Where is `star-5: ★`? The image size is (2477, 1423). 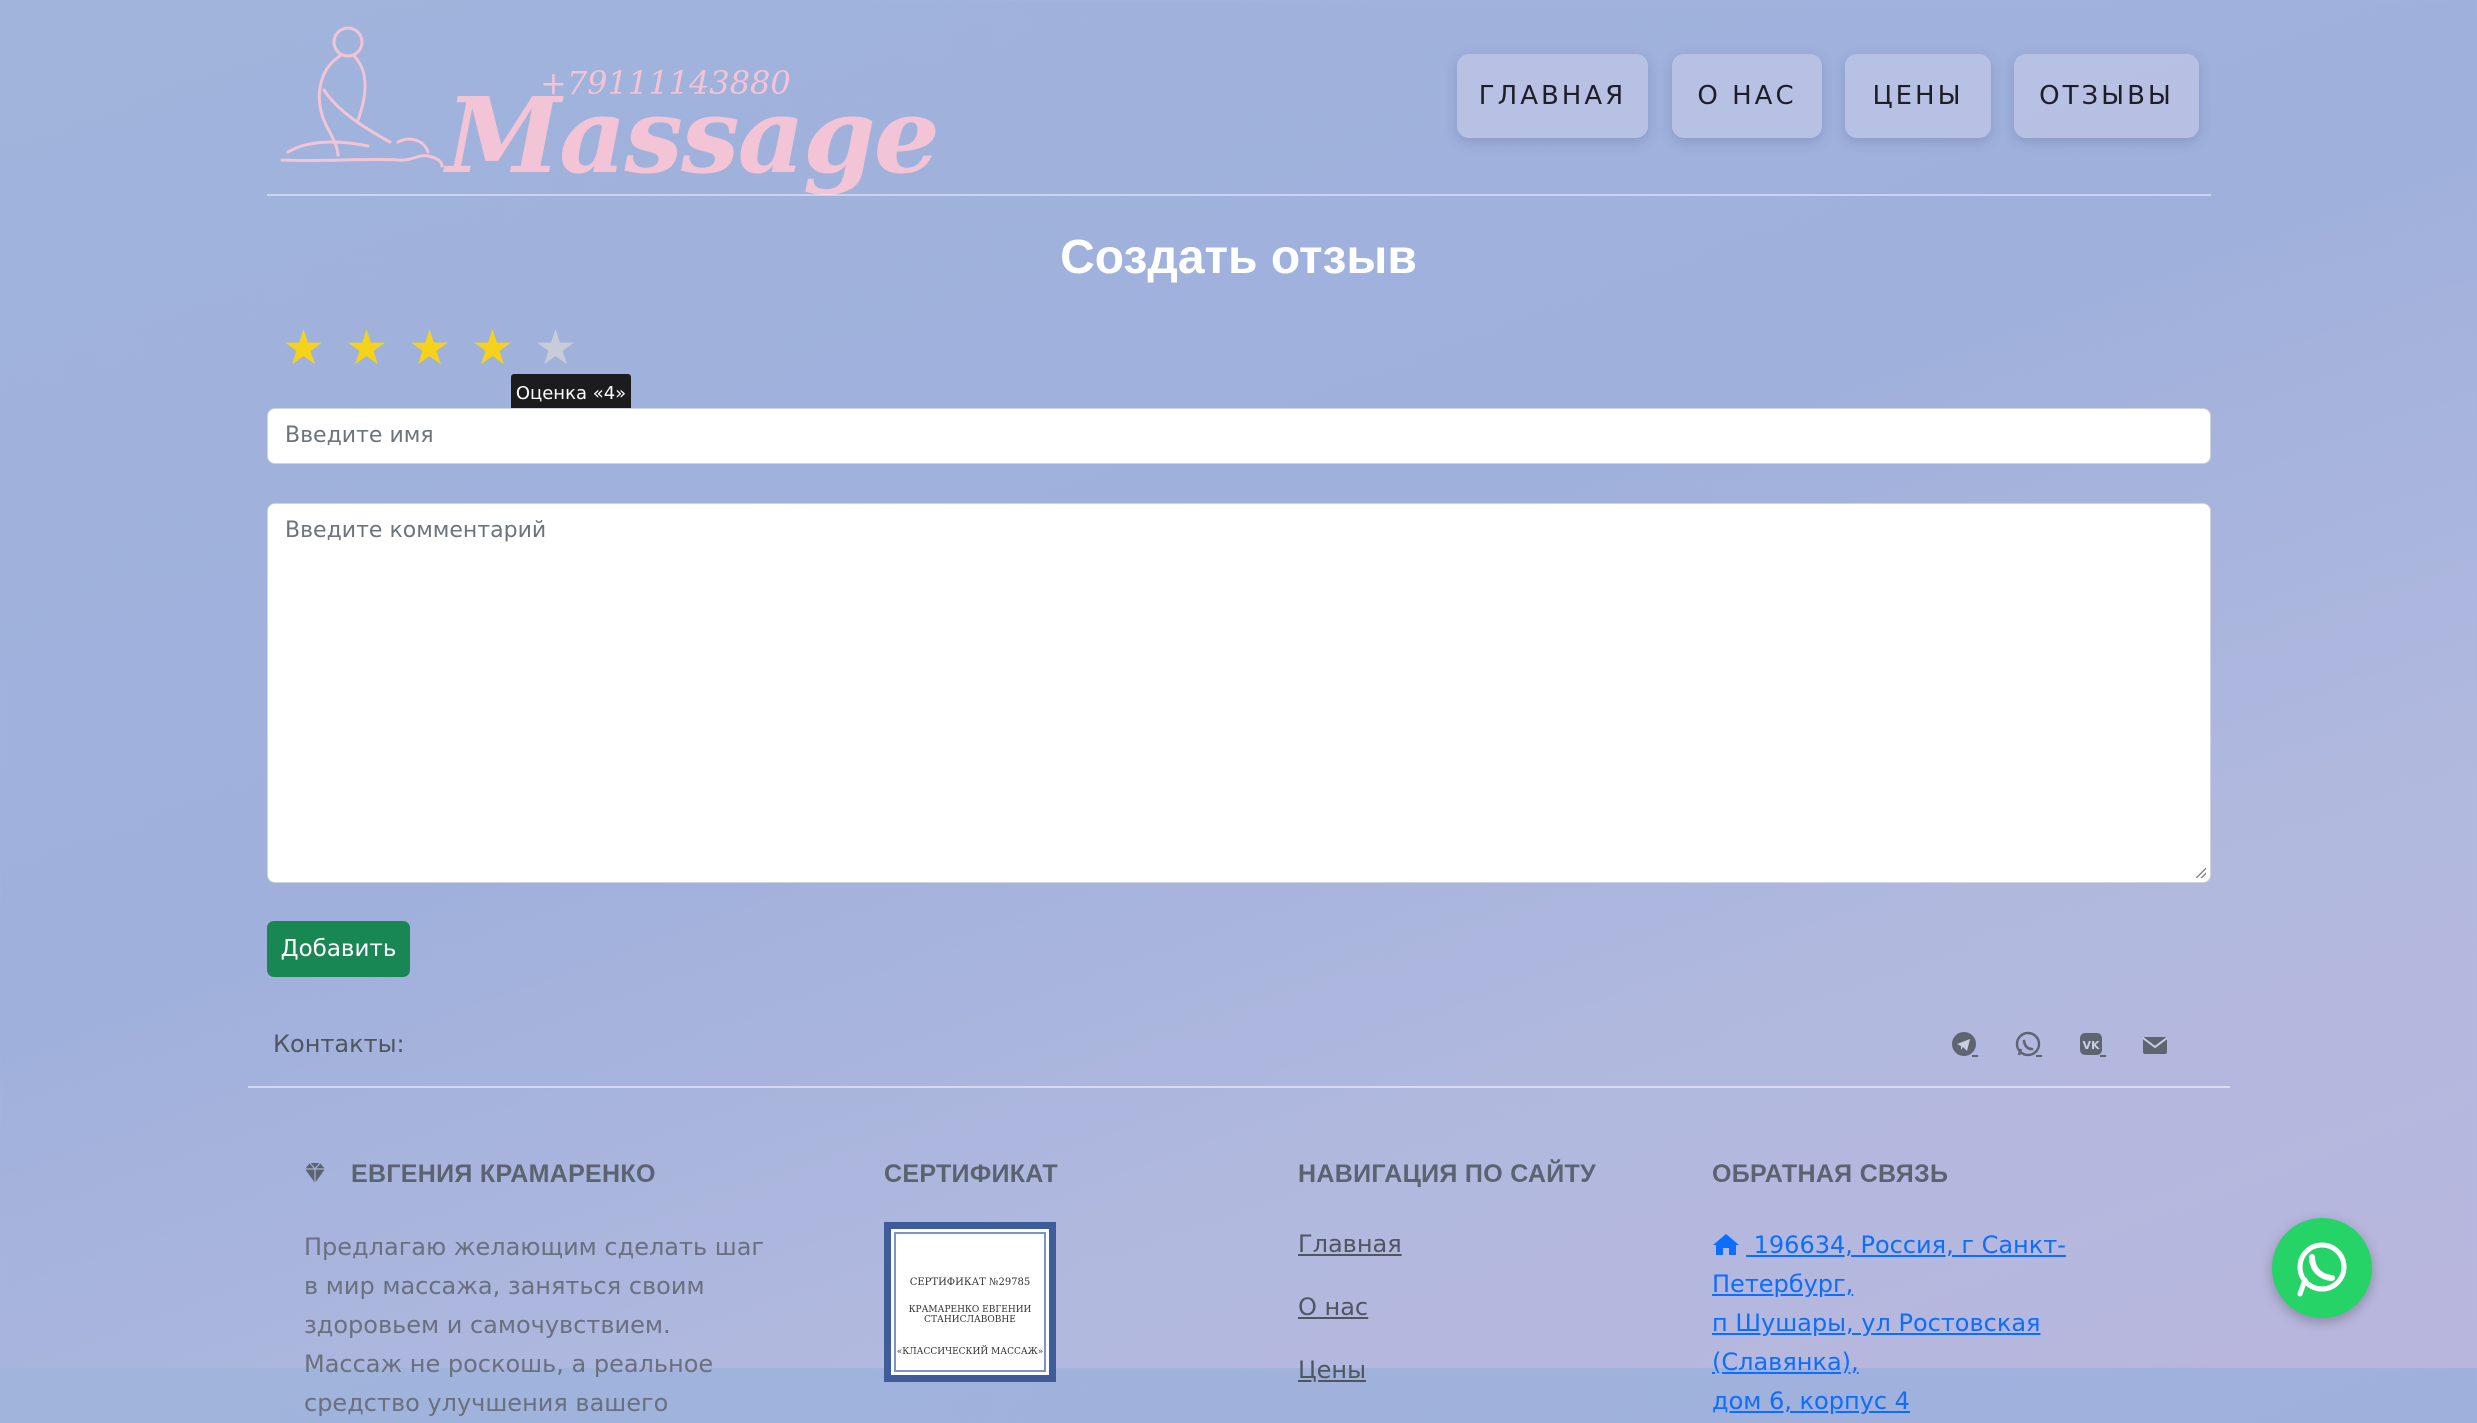
star-5: ★ is located at coordinates (555, 348).